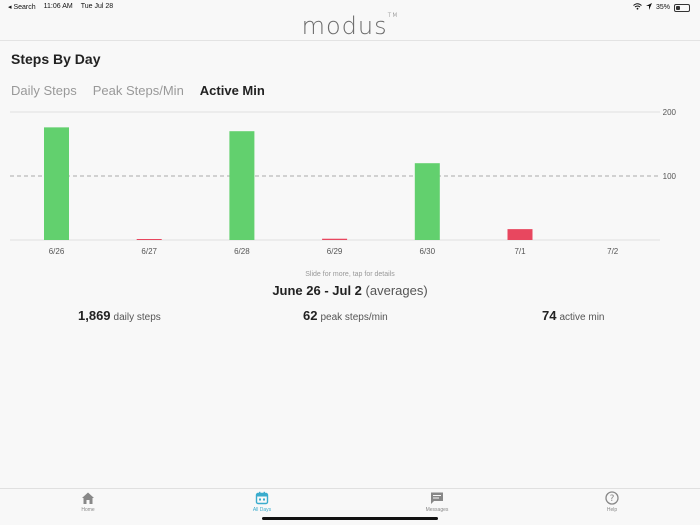 This screenshot has width=700, height=525. Describe the element at coordinates (354, 317) in the screenshot. I see `stat-label: peak steps/min` at that location.